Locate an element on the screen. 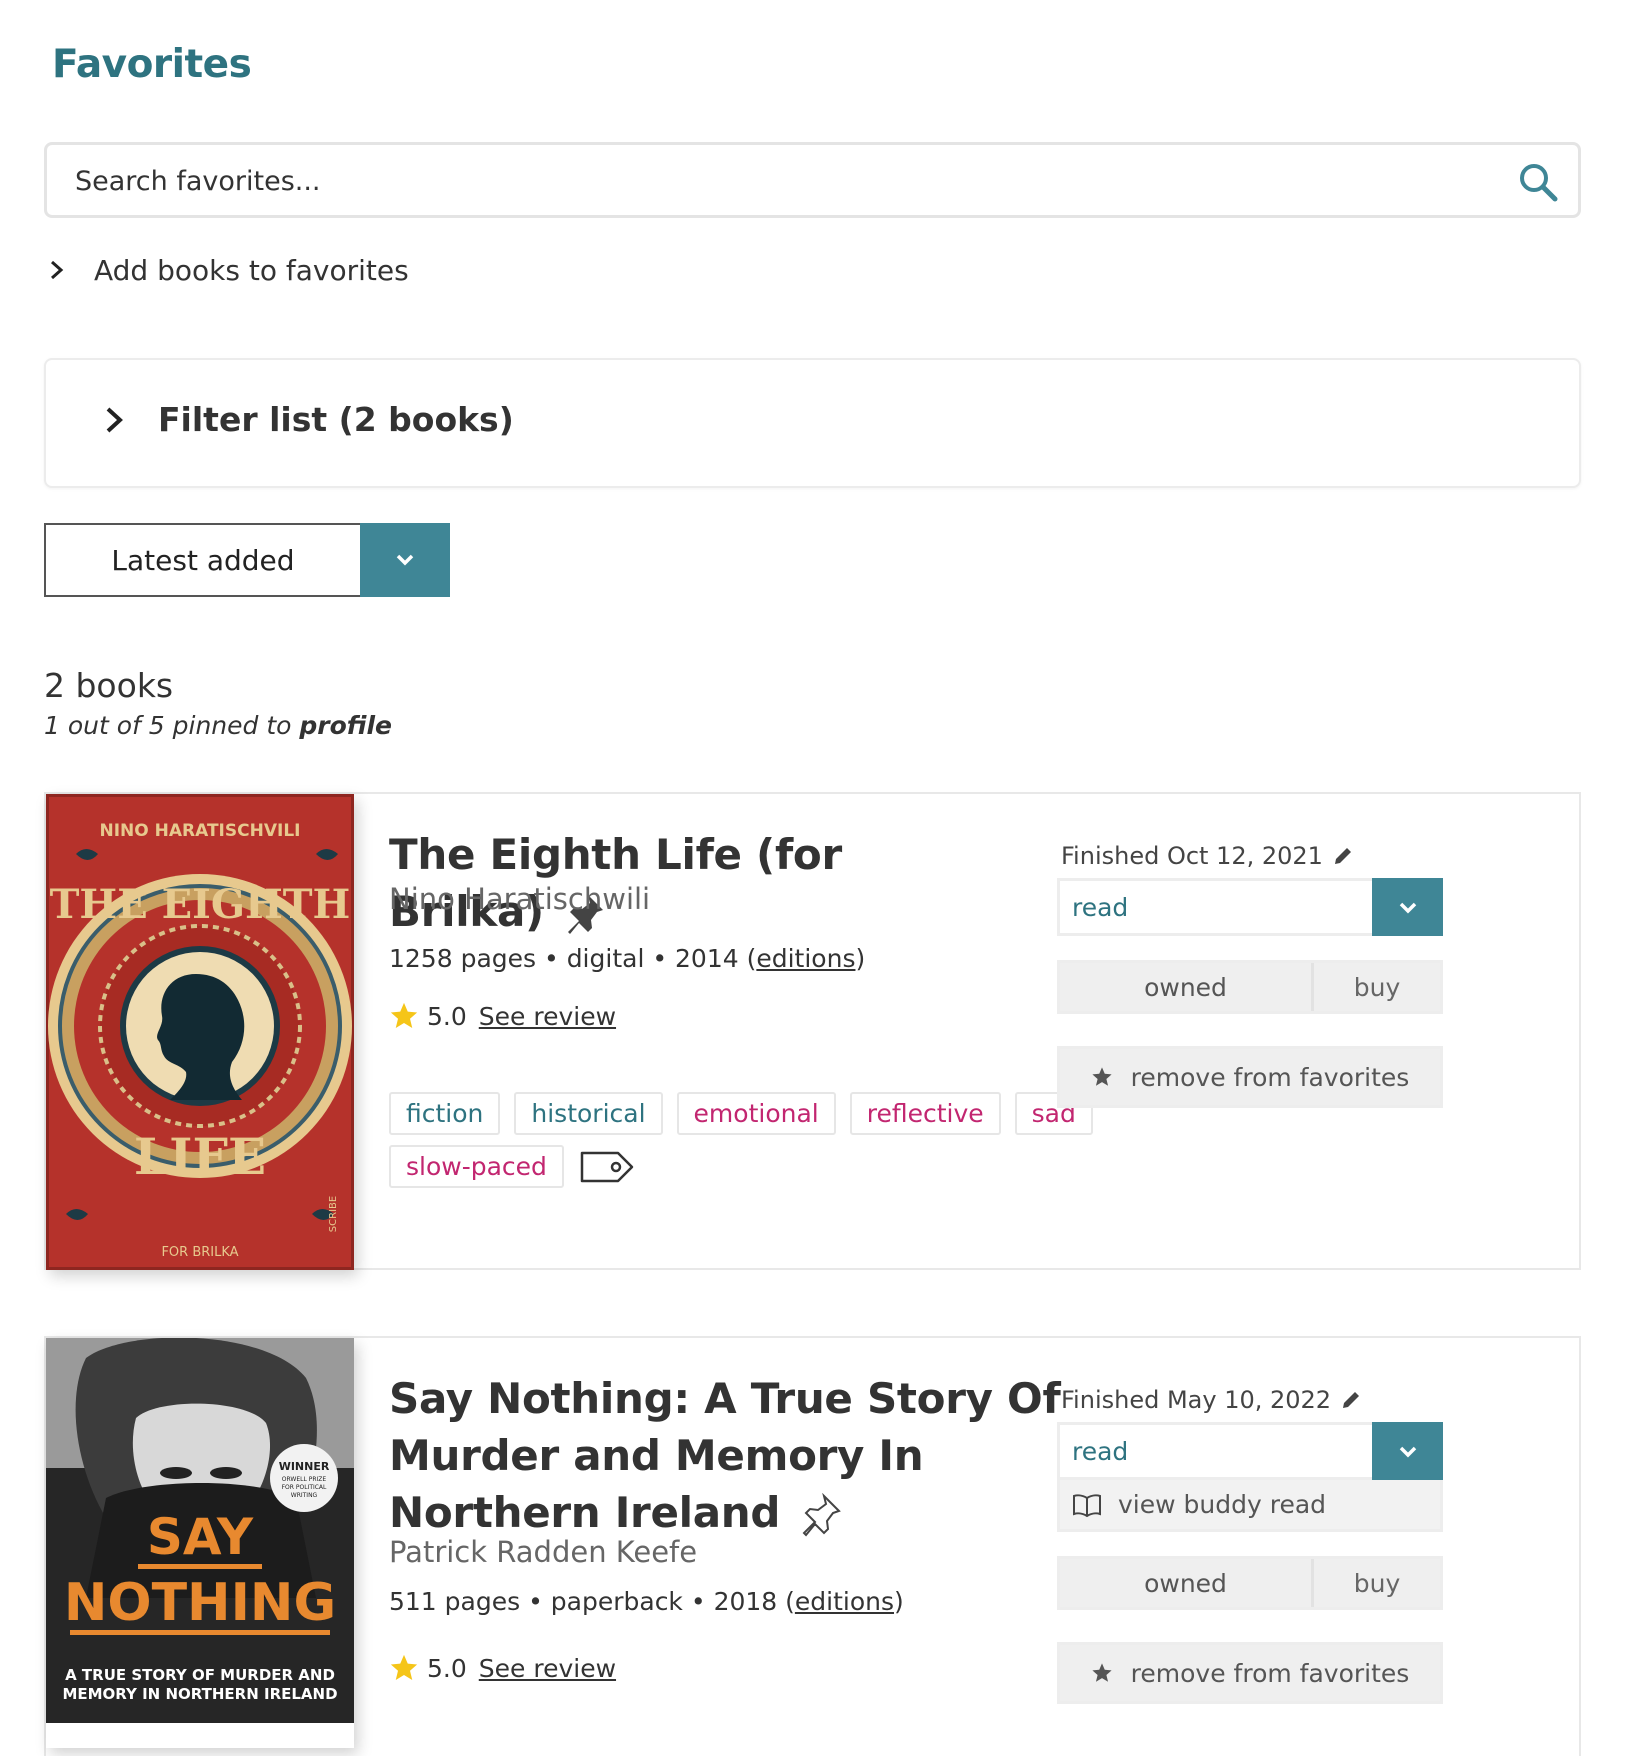 This screenshot has width=1638, height=1756. book-meta: 1258 pages • digital • 2014 (editions) is located at coordinates (627, 958).